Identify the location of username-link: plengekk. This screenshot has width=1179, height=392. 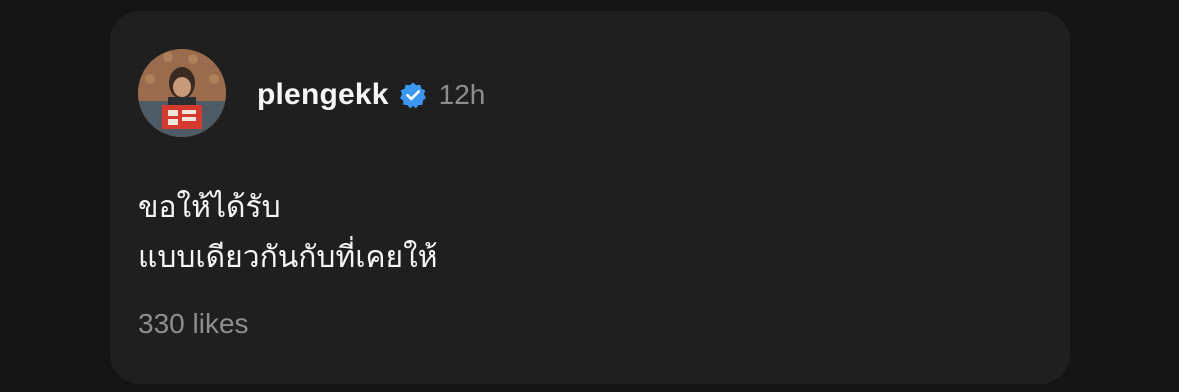
(323, 95).